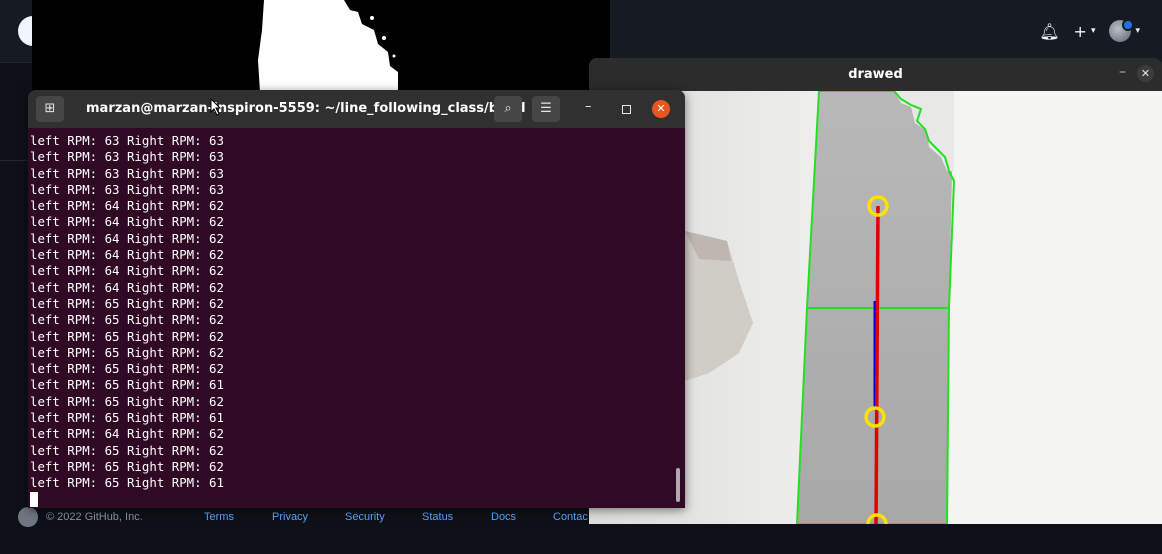 The width and height of the screenshot is (1162, 554). Describe the element at coordinates (508, 109) in the screenshot. I see `search-icon: ⌕` at that location.